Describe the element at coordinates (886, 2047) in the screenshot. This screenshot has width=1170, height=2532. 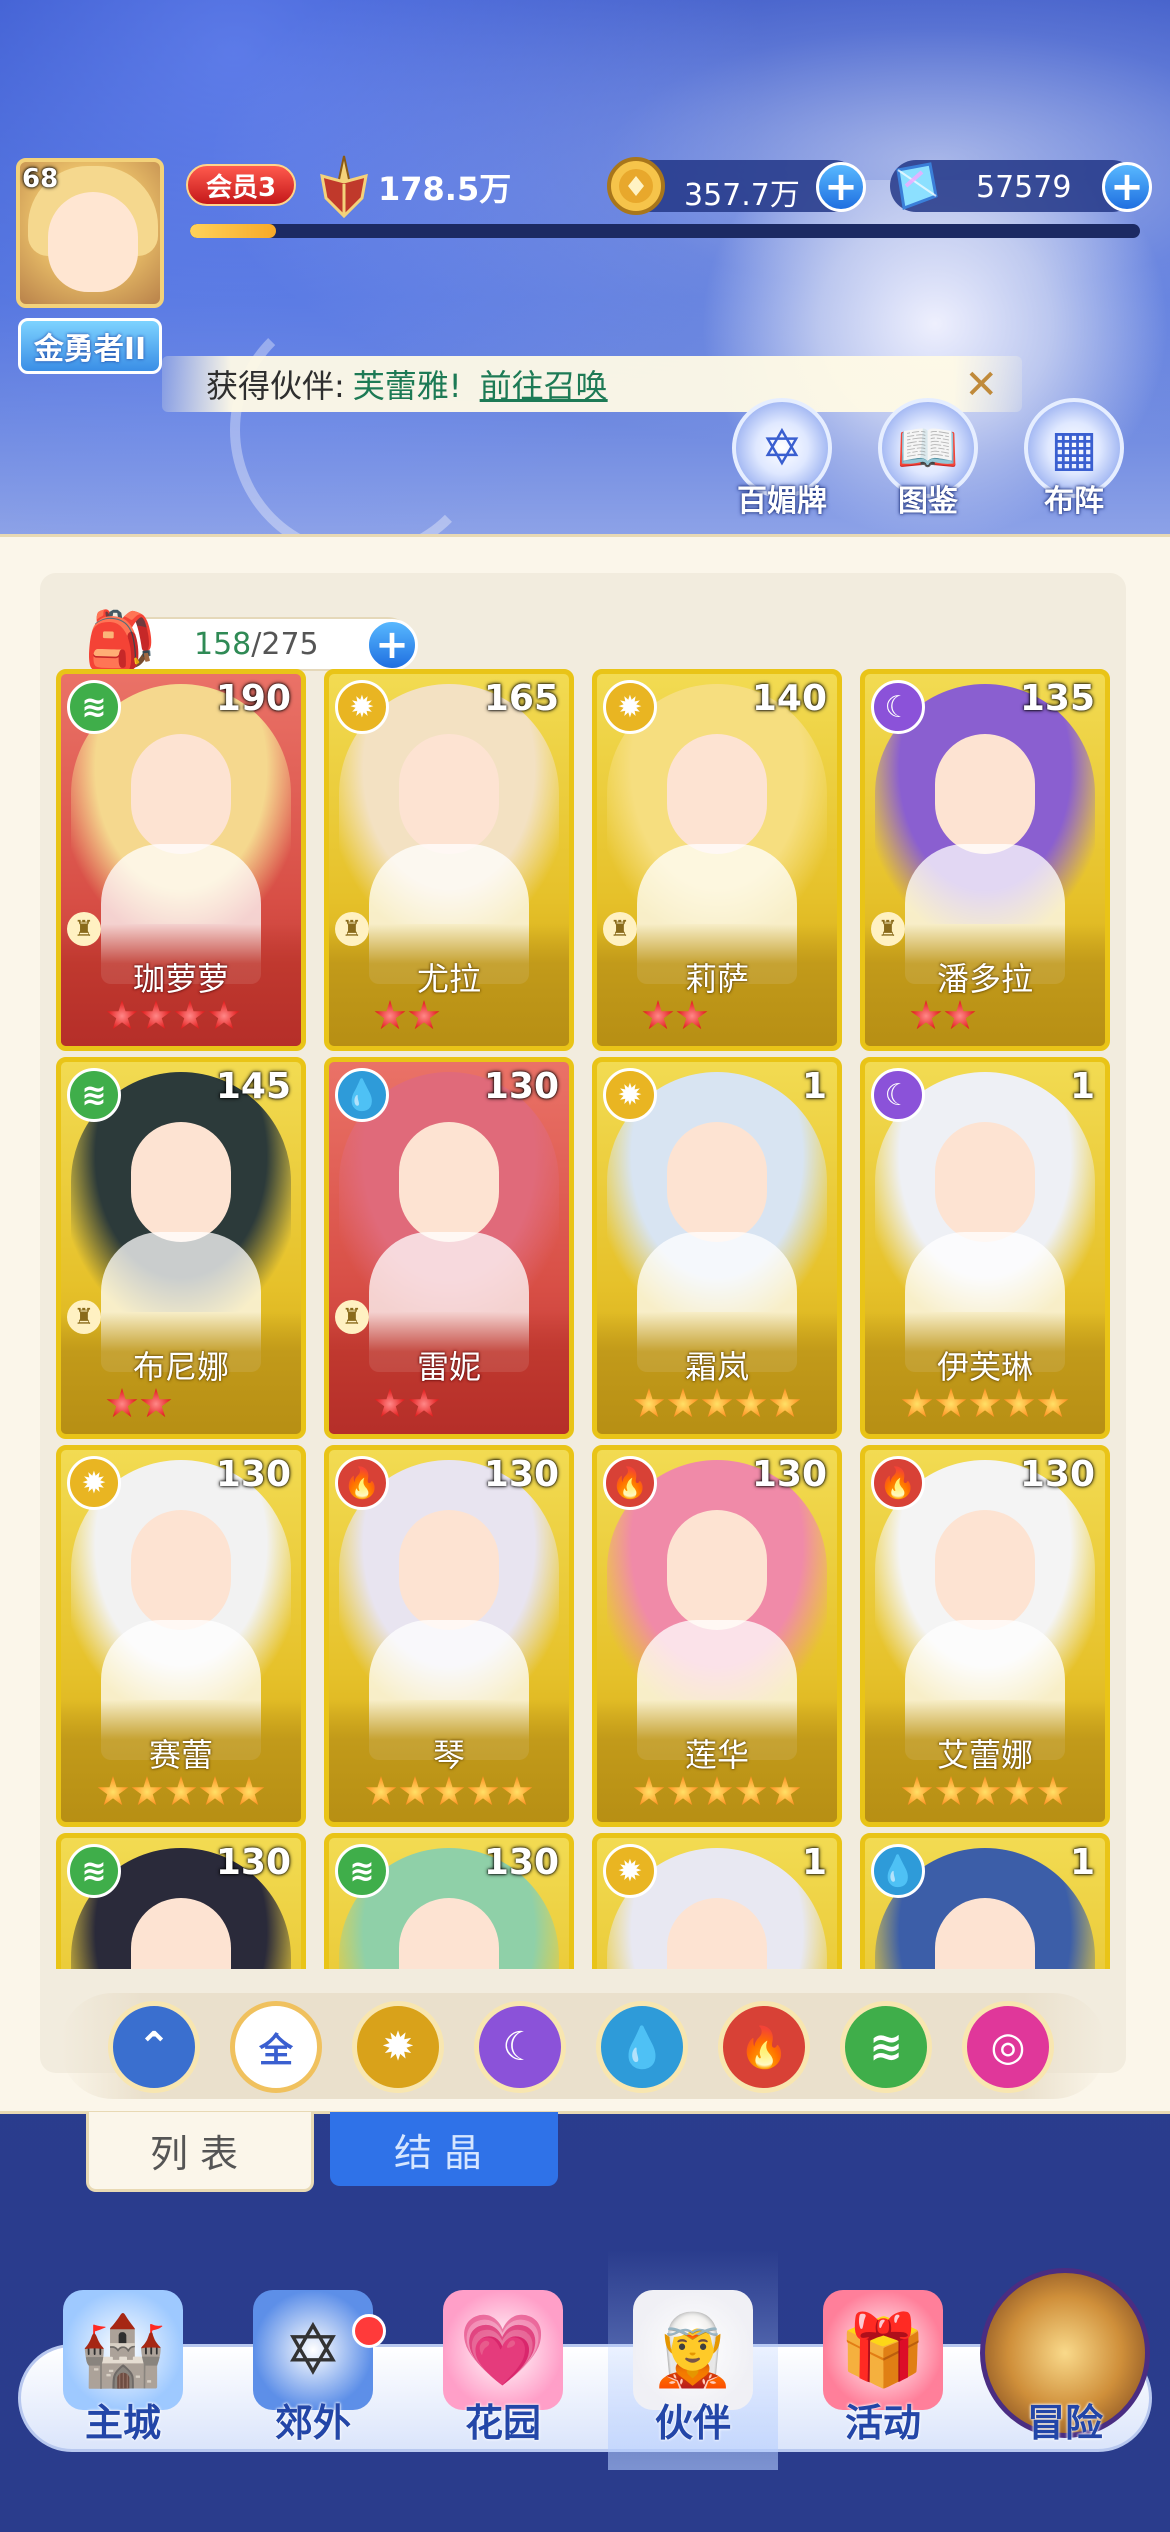
I see `filter-wind: ≋` at that location.